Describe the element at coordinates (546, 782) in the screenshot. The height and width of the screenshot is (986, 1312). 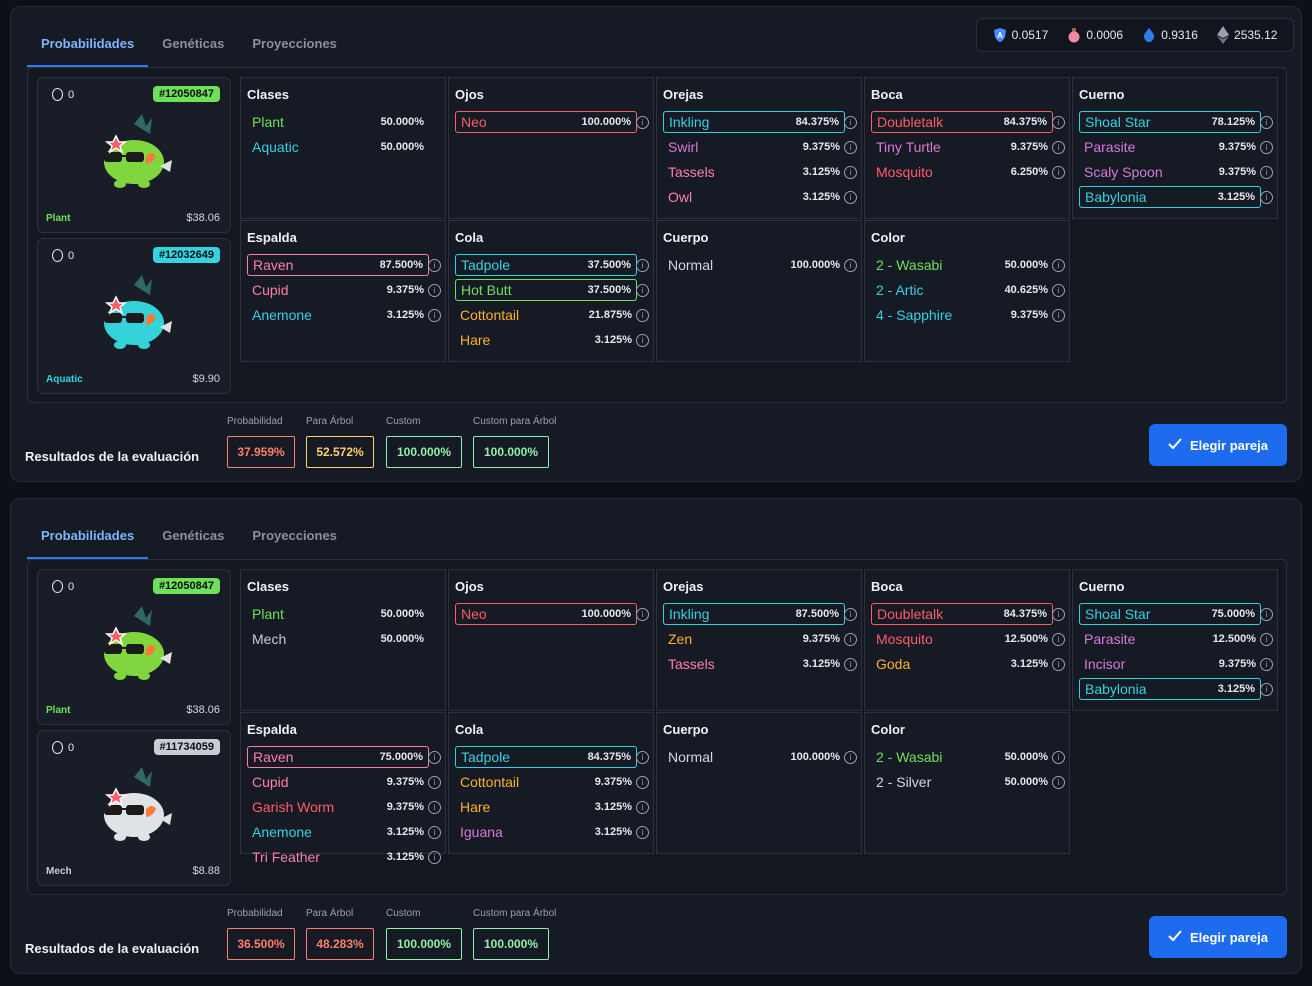
I see `gene-row: Cottontail 9.375%` at that location.